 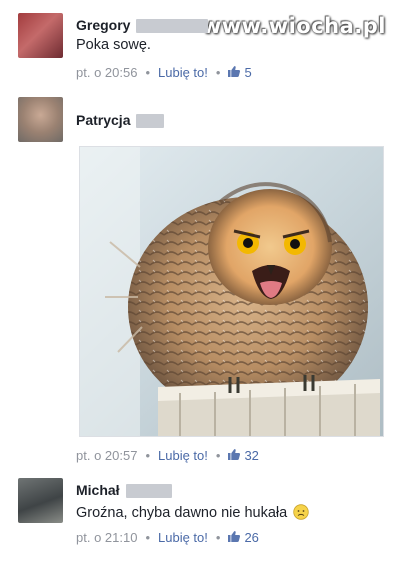 I want to click on comment-text: Groźna, chyba dawno nie hukała, so click(x=192, y=514).